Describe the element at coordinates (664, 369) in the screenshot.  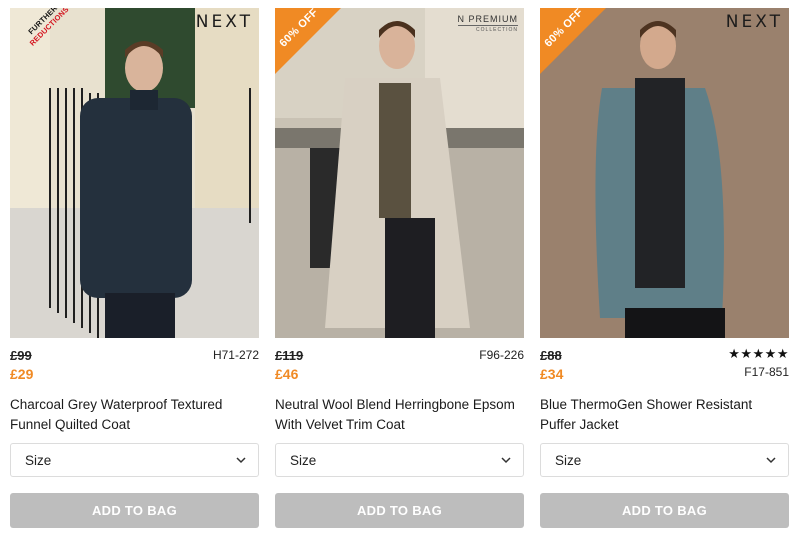
I see `price-row: £88 £34 ★★★★★ F17-851` at that location.